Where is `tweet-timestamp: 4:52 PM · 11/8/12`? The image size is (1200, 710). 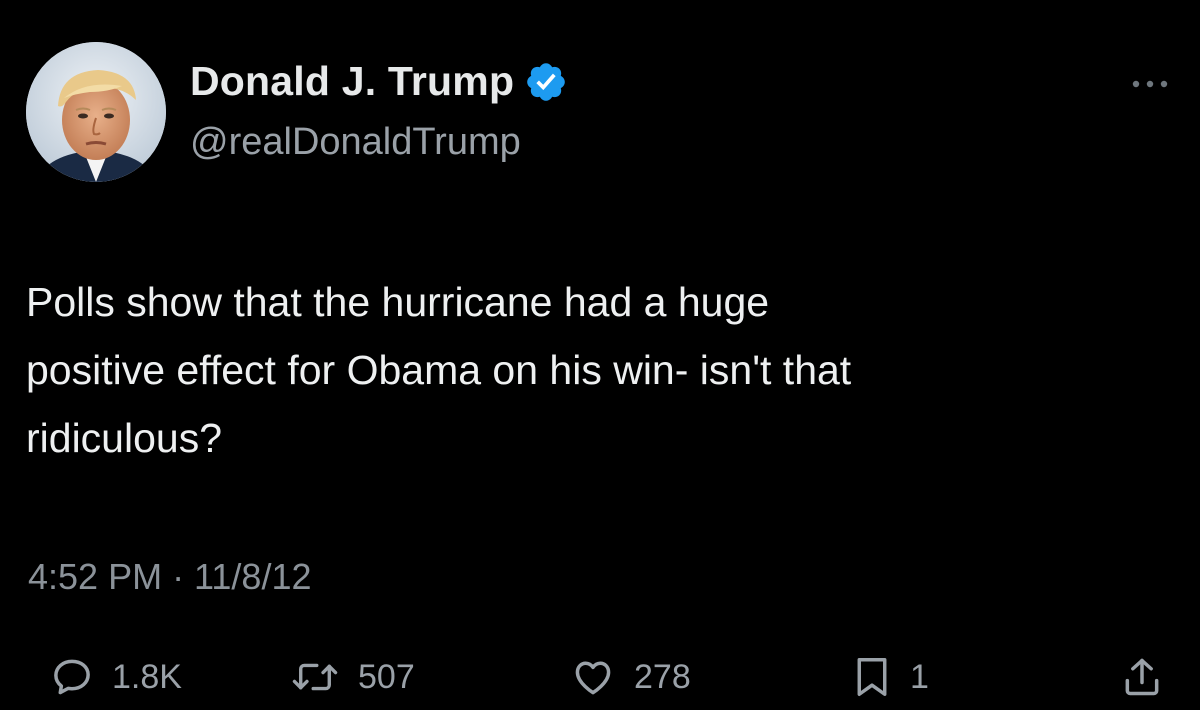 tweet-timestamp: 4:52 PM · 11/8/12 is located at coordinates (170, 577).